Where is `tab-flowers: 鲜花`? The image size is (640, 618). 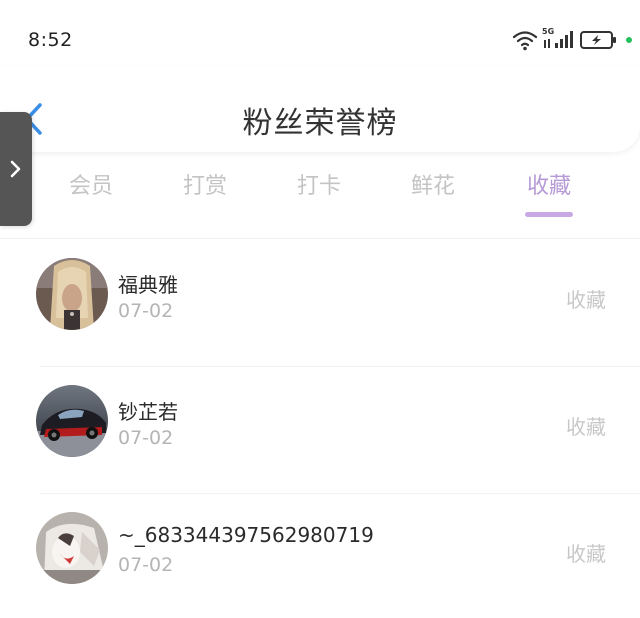 tab-flowers: 鲜花 is located at coordinates (433, 184).